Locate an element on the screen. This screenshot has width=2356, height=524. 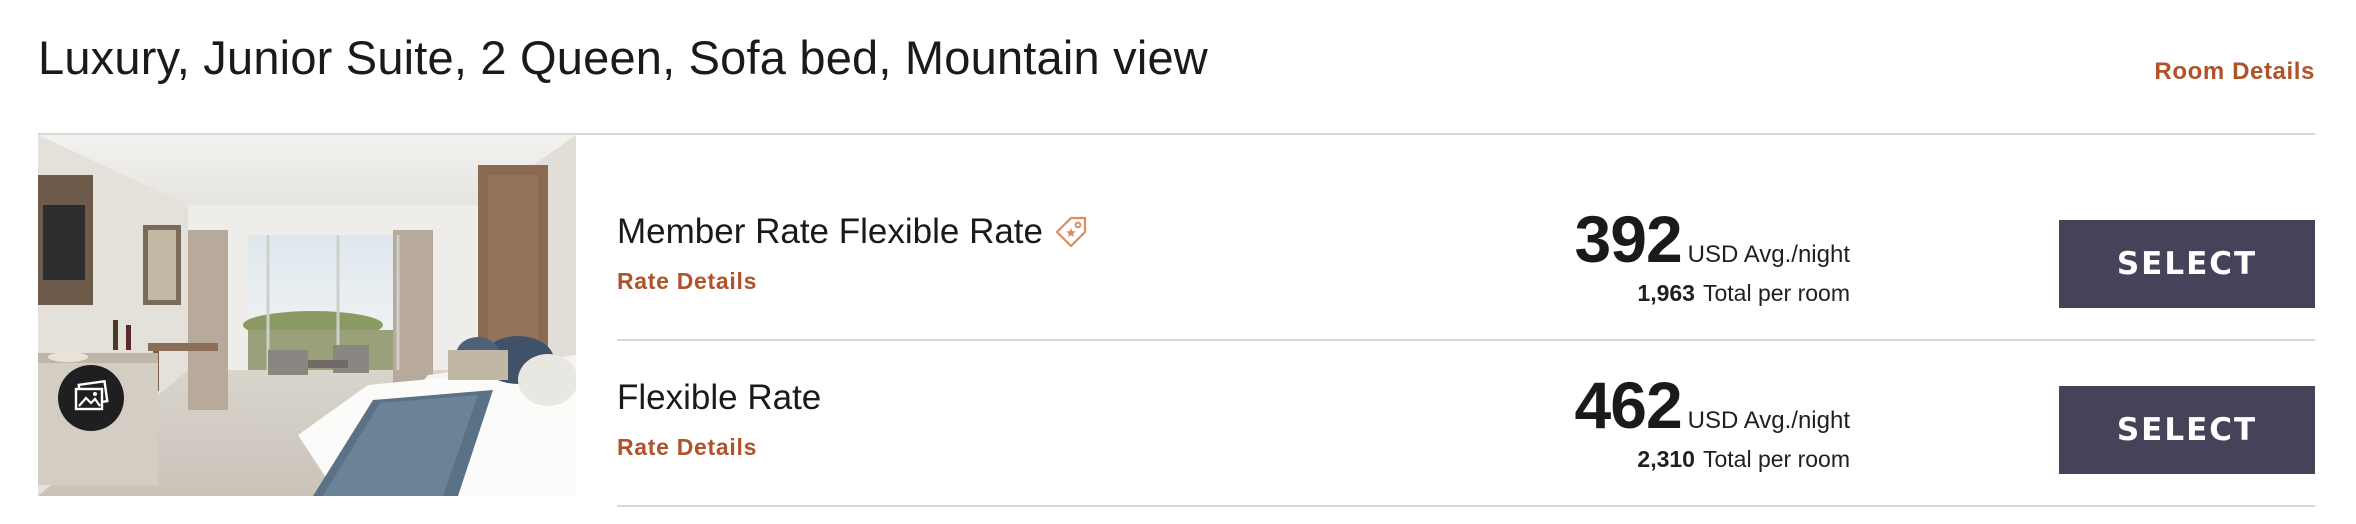
avg-price: 462 is located at coordinates (1628, 405).